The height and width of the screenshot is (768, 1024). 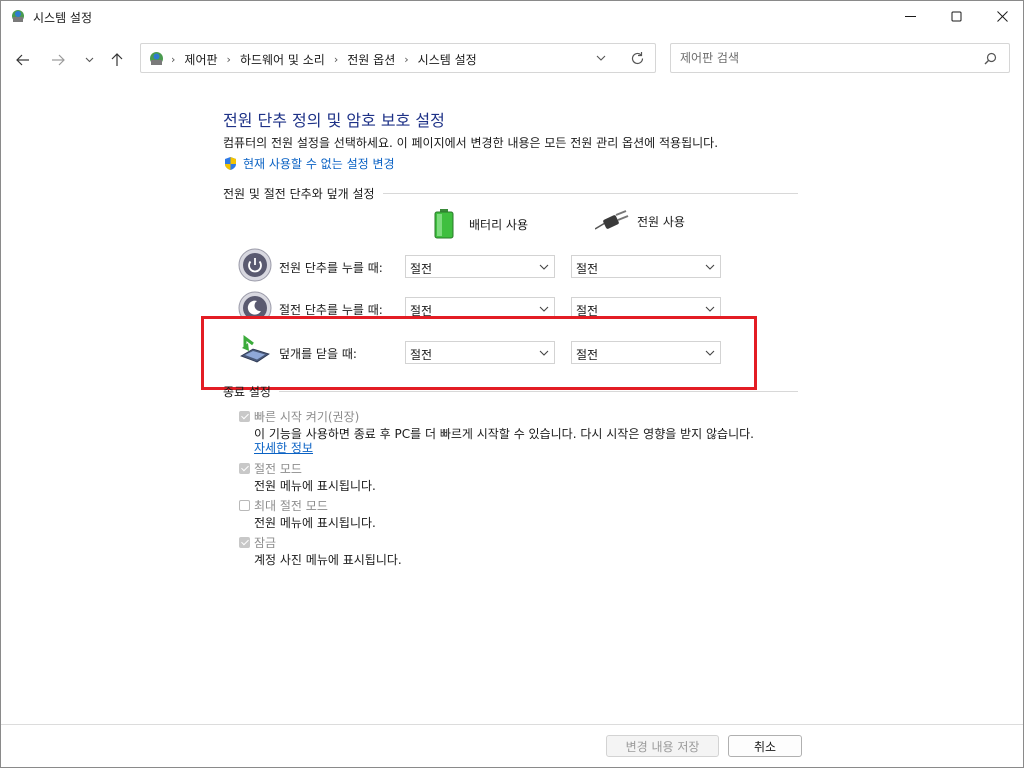 I want to click on refresh-icon, so click(x=637, y=58).